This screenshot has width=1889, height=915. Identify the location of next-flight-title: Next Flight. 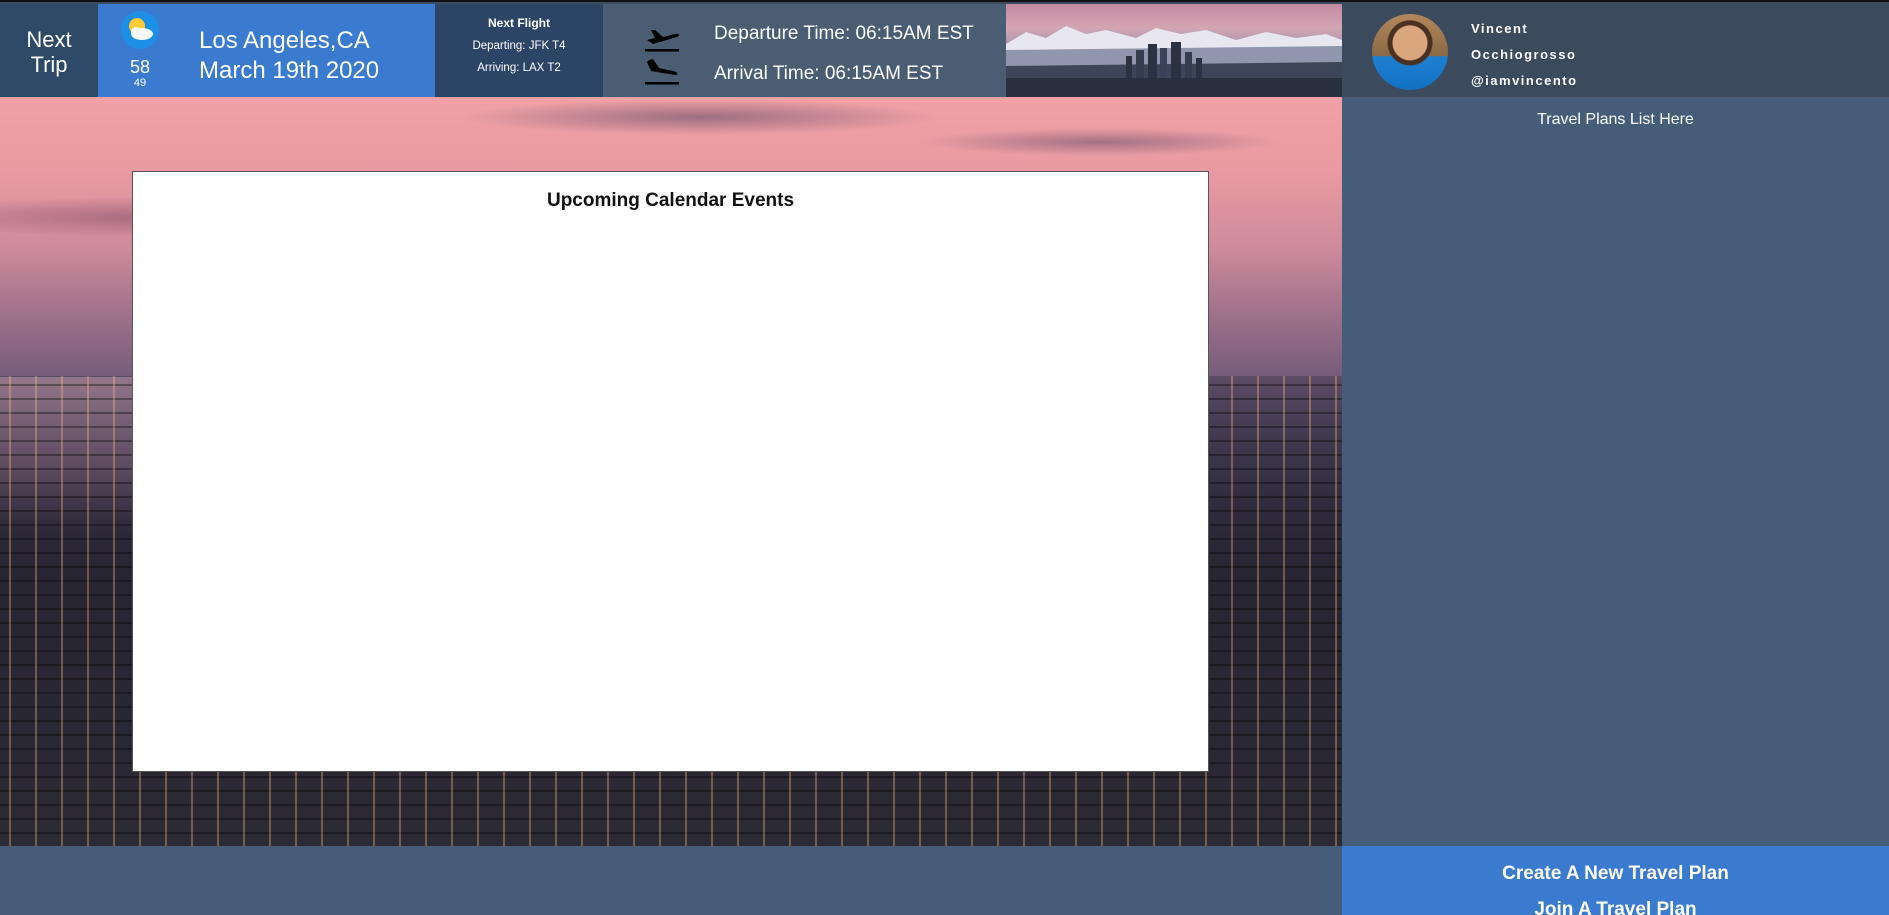
(519, 23).